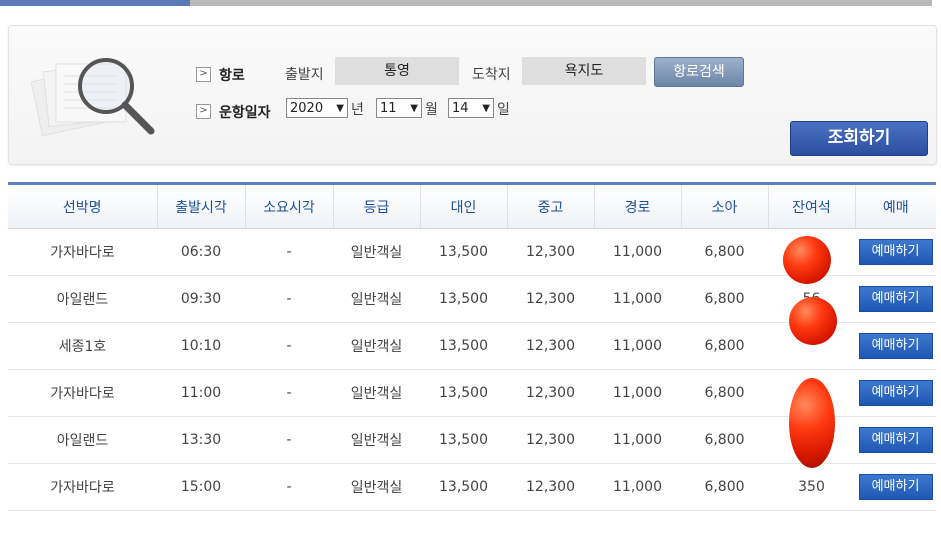 Image resolution: width=941 pixels, height=544 pixels. I want to click on ship-name: 세종1호, so click(82, 346).